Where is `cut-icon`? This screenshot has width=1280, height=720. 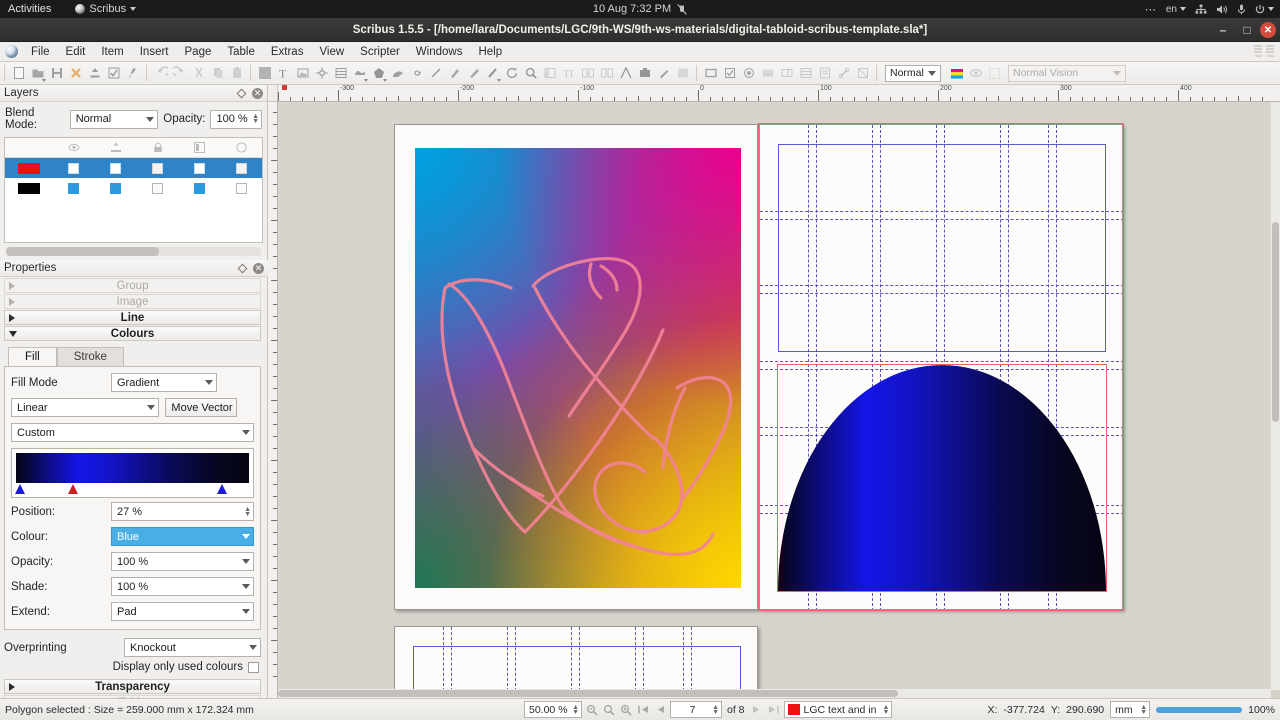
cut-icon is located at coordinates (198, 73).